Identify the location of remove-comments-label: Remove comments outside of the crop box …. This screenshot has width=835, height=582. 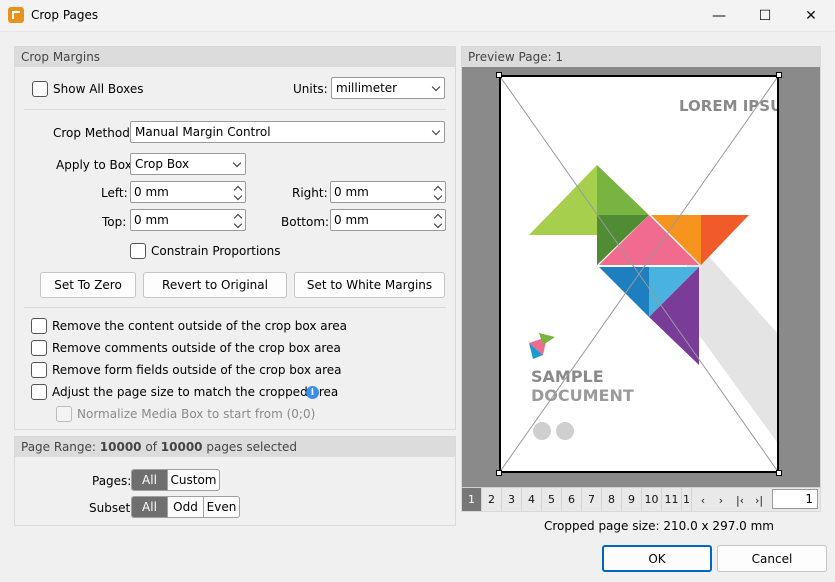
(196, 348).